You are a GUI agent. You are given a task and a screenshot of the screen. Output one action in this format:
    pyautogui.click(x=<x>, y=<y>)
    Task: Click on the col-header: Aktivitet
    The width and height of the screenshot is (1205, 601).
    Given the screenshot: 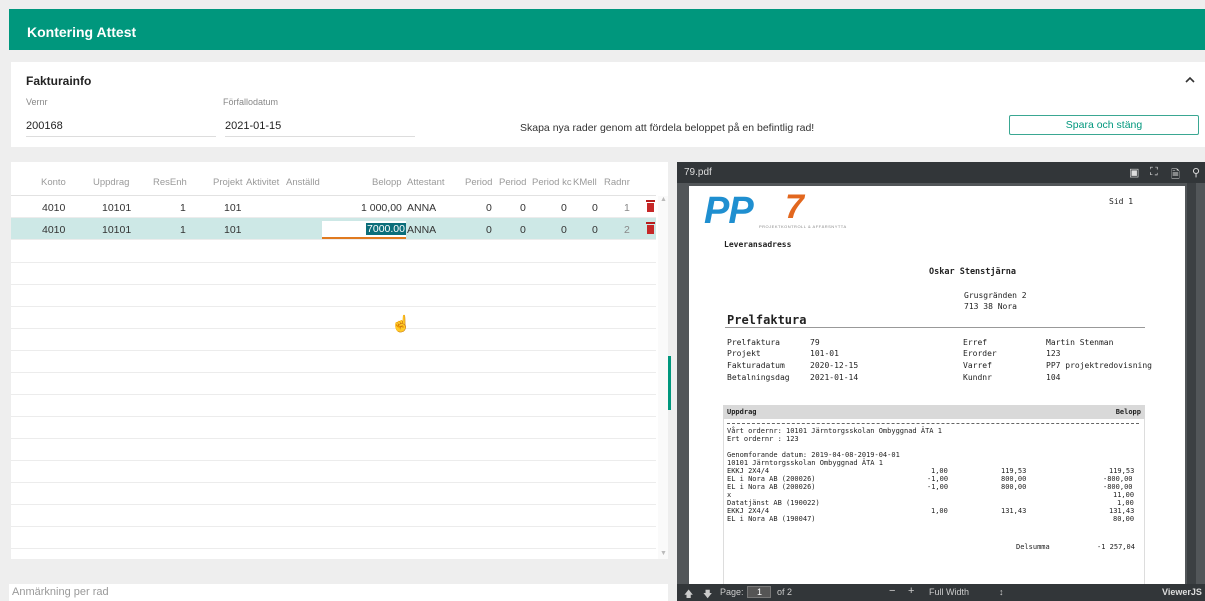 What is the action you would take?
    pyautogui.click(x=262, y=182)
    